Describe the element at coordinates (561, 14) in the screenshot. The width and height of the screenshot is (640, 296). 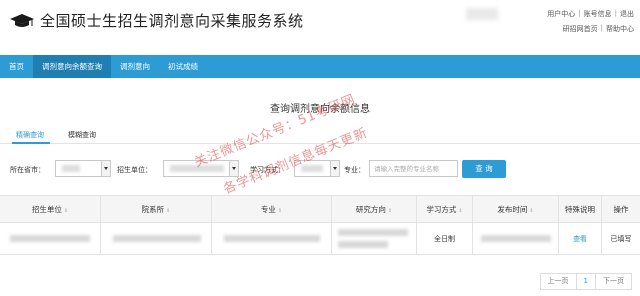
I see `user-center-link: 用户中心` at that location.